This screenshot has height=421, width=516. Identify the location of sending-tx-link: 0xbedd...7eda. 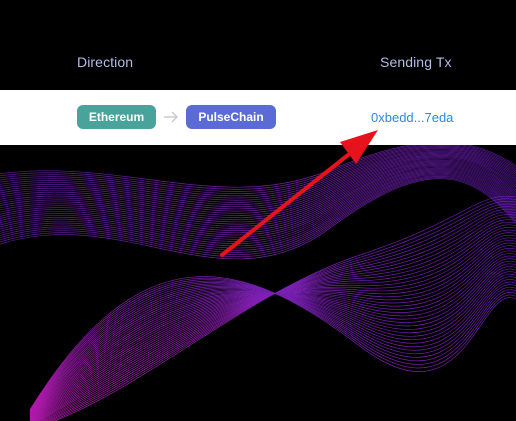
(412, 117).